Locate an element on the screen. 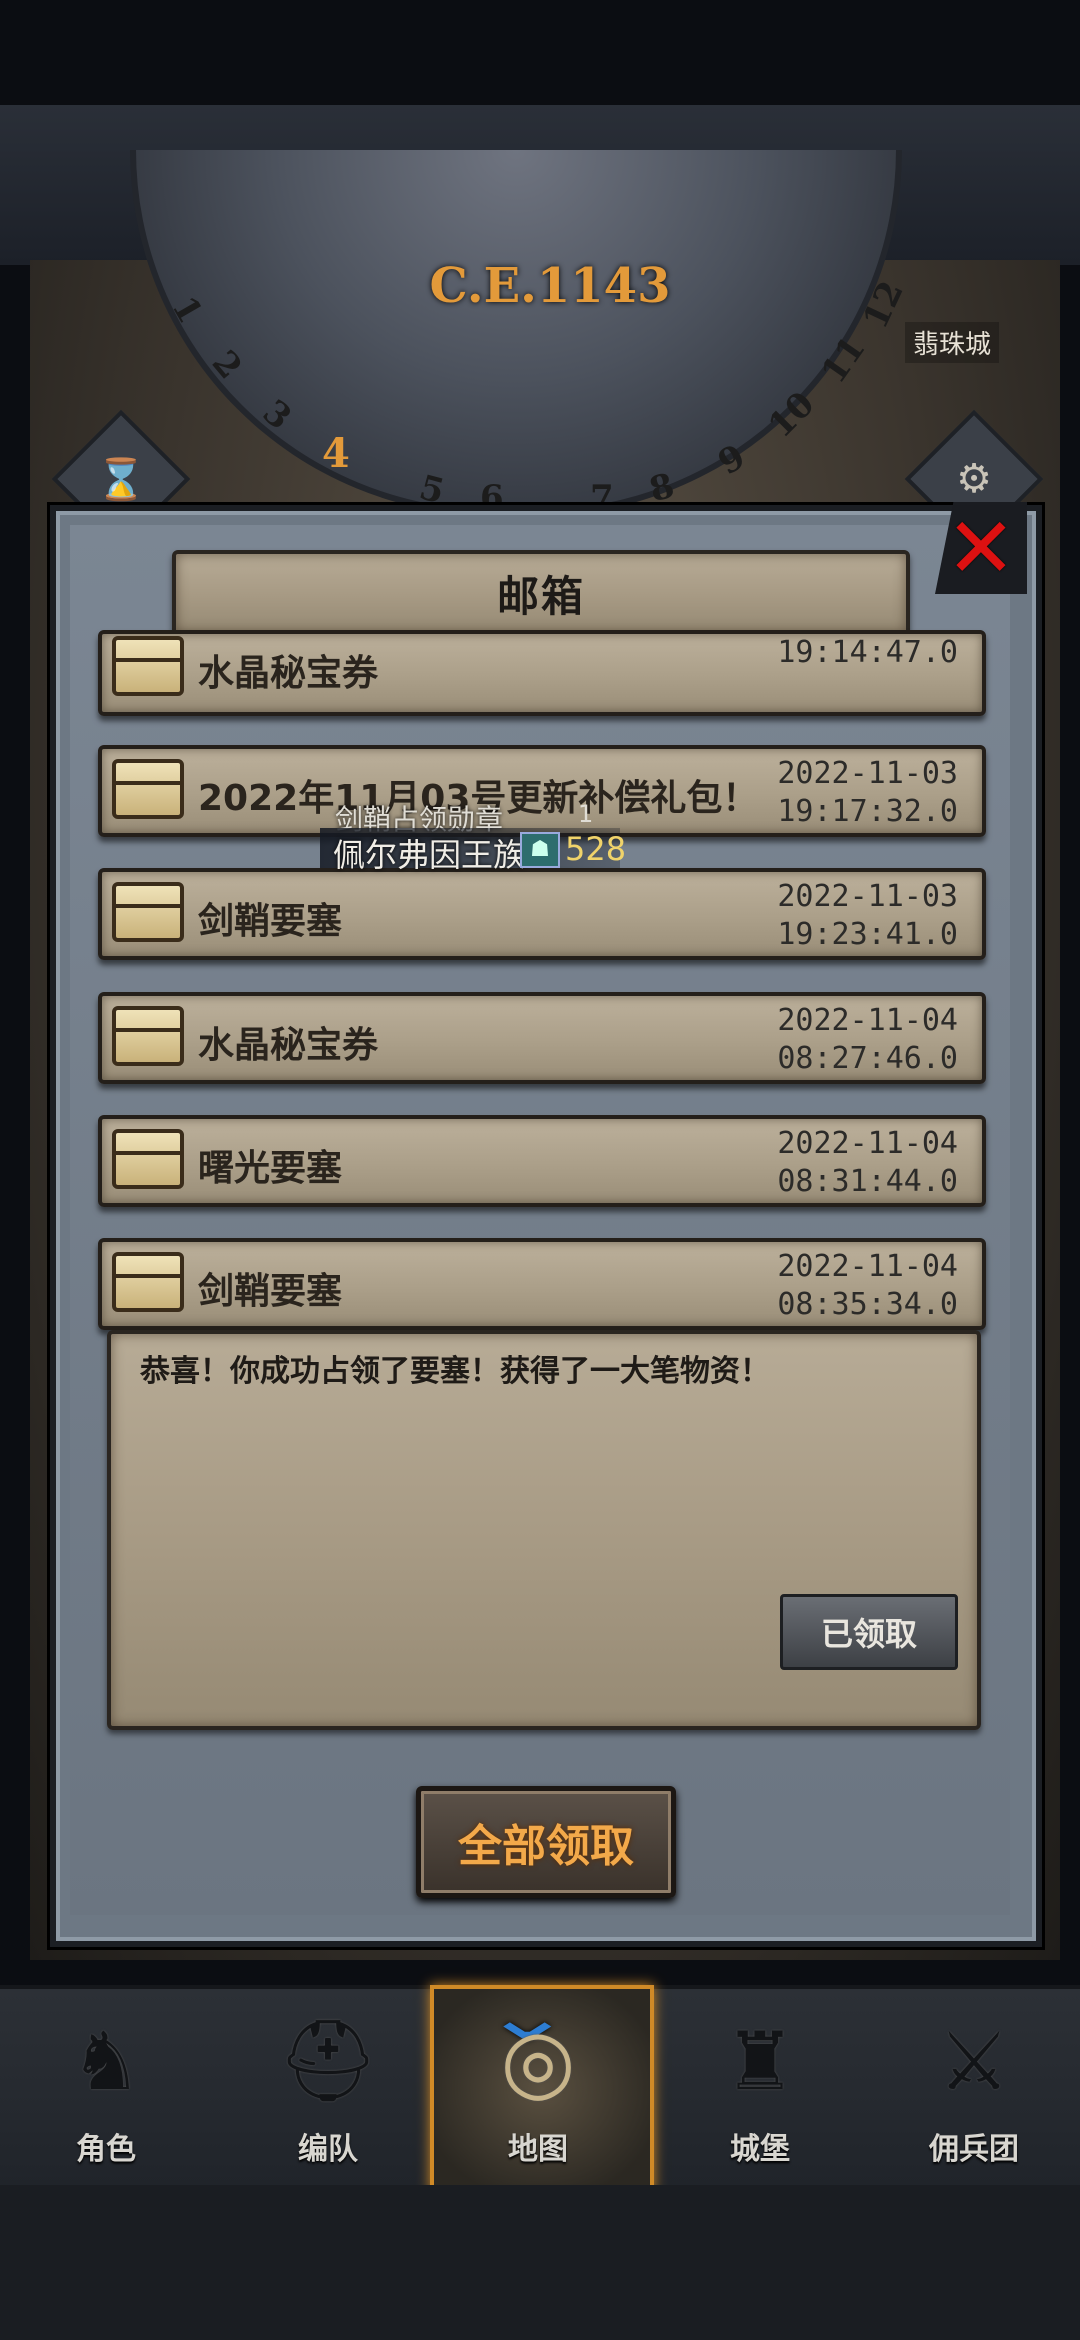 Image resolution: width=1080 pixels, height=2340 pixels. nav-label: 城堡 is located at coordinates (760, 2149).